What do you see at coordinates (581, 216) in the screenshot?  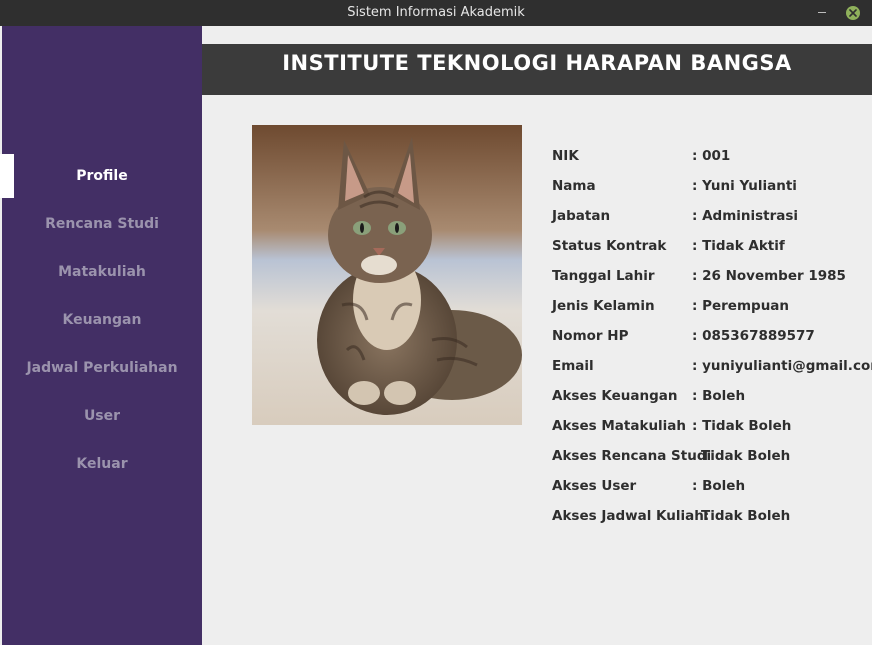 I see `field-label-jabatan: Jabatan` at bounding box center [581, 216].